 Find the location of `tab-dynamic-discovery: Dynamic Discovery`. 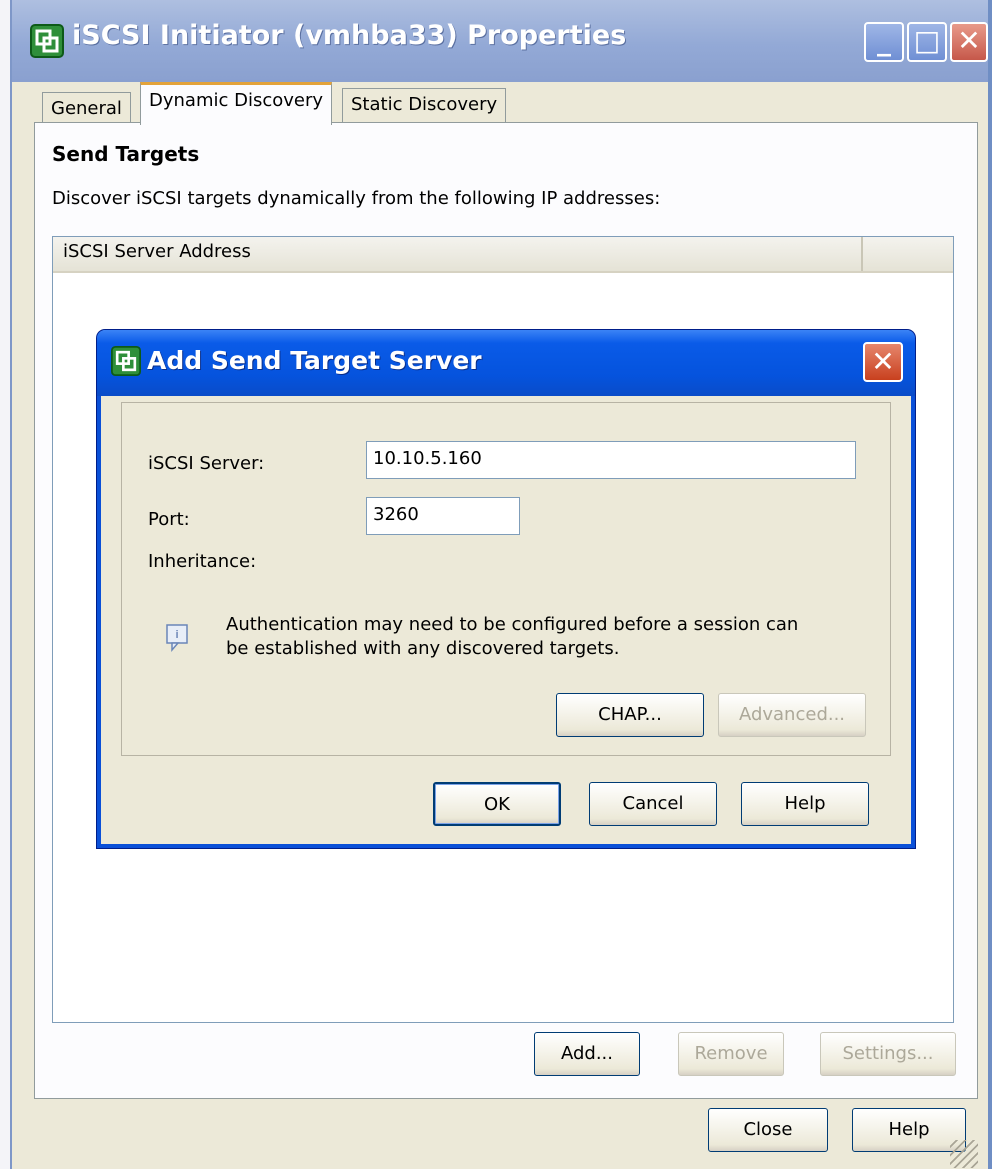

tab-dynamic-discovery: Dynamic Discovery is located at coordinates (236, 103).